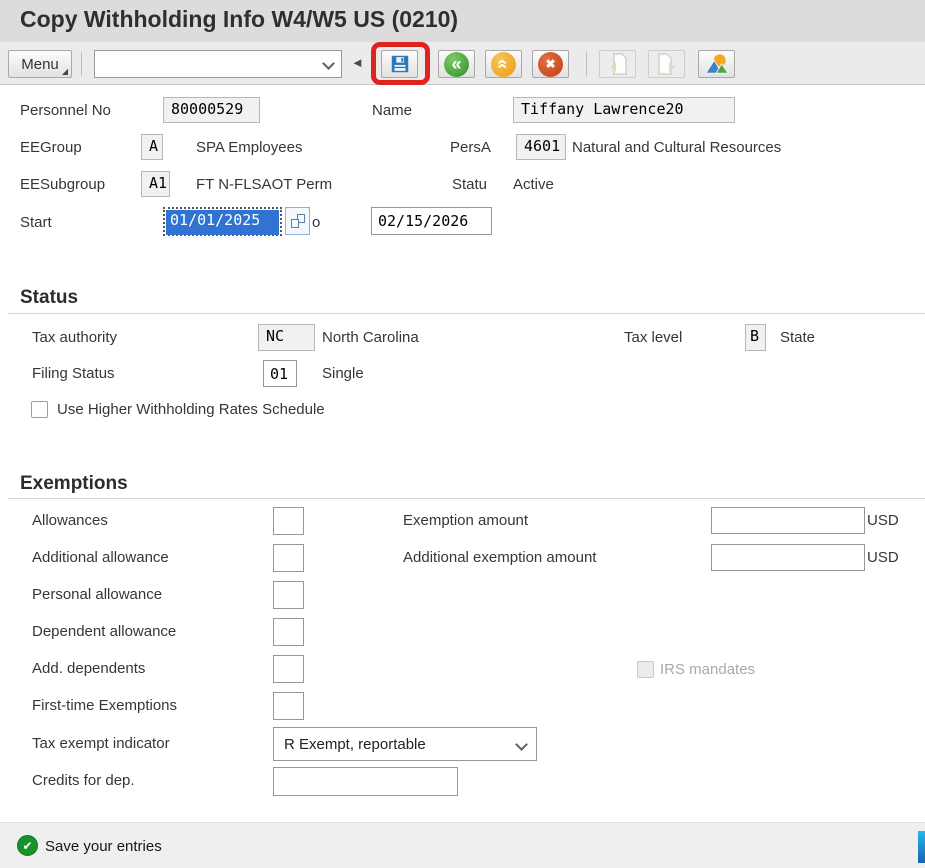 The height and width of the screenshot is (868, 925). Describe the element at coordinates (370, 337) in the screenshot. I see `tax-authority-text: North Carolina` at that location.